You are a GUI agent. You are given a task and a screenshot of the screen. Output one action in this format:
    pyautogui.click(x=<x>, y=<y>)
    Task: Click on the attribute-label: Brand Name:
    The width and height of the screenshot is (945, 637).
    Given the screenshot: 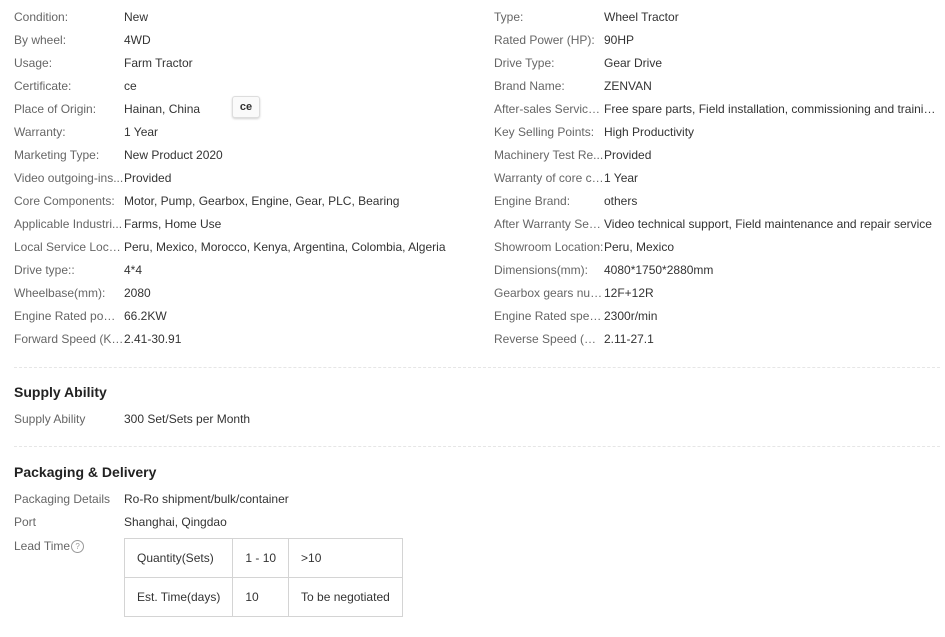 What is the action you would take?
    pyautogui.click(x=529, y=86)
    